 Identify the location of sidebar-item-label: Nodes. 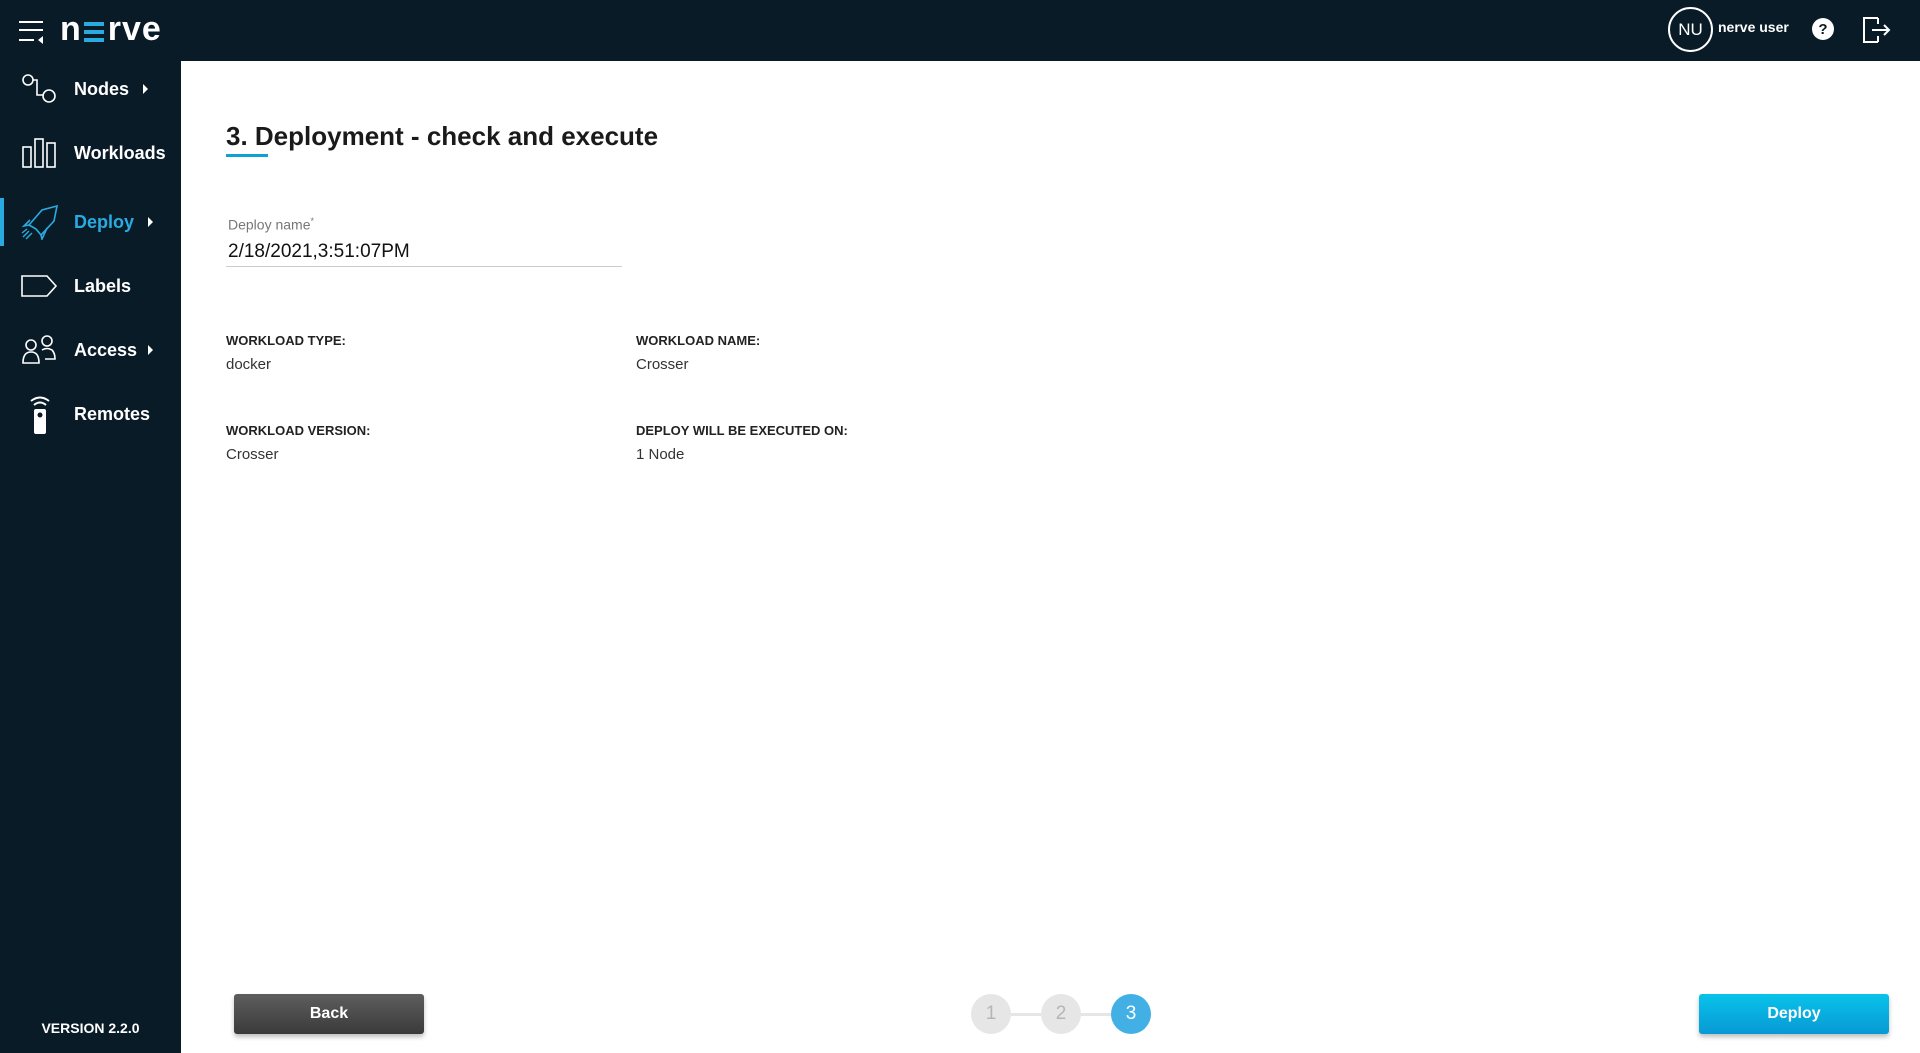
(102, 88).